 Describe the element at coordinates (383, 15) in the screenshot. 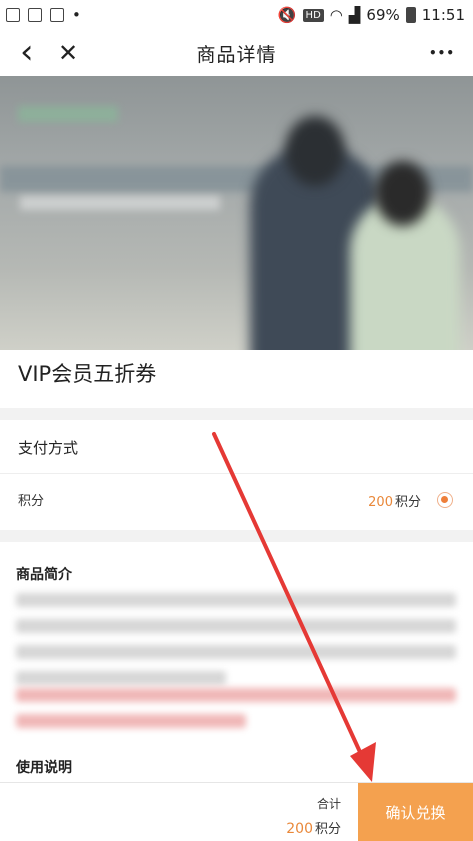

I see `battery-percent: 69%` at that location.